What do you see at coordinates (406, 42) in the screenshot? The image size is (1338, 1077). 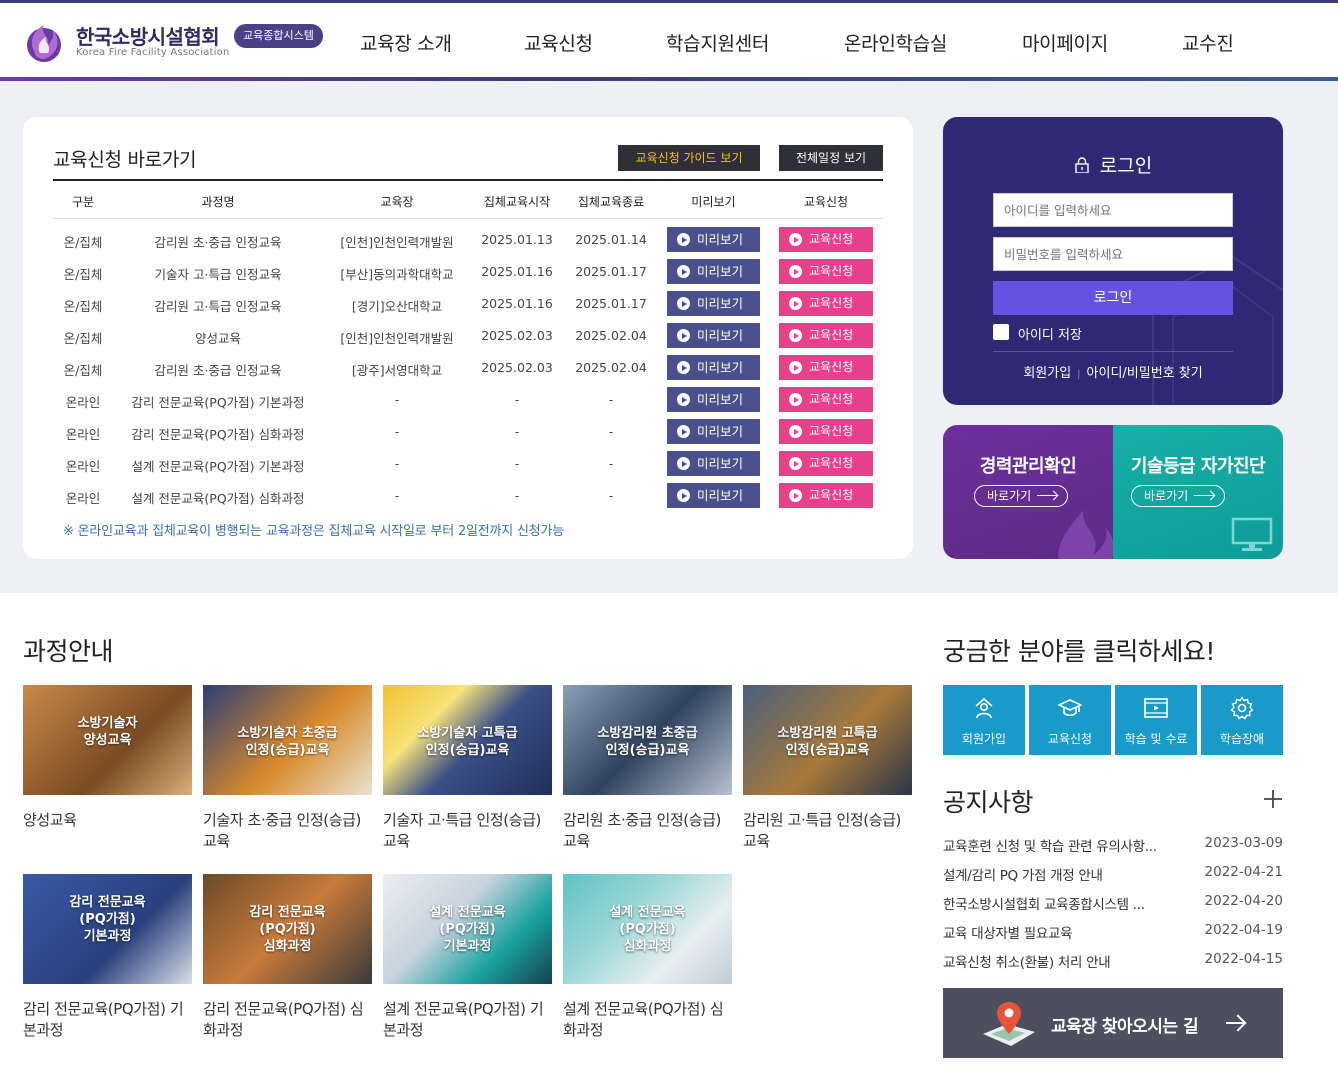 I see `nav-item-center-intro: 교육장 소개` at bounding box center [406, 42].